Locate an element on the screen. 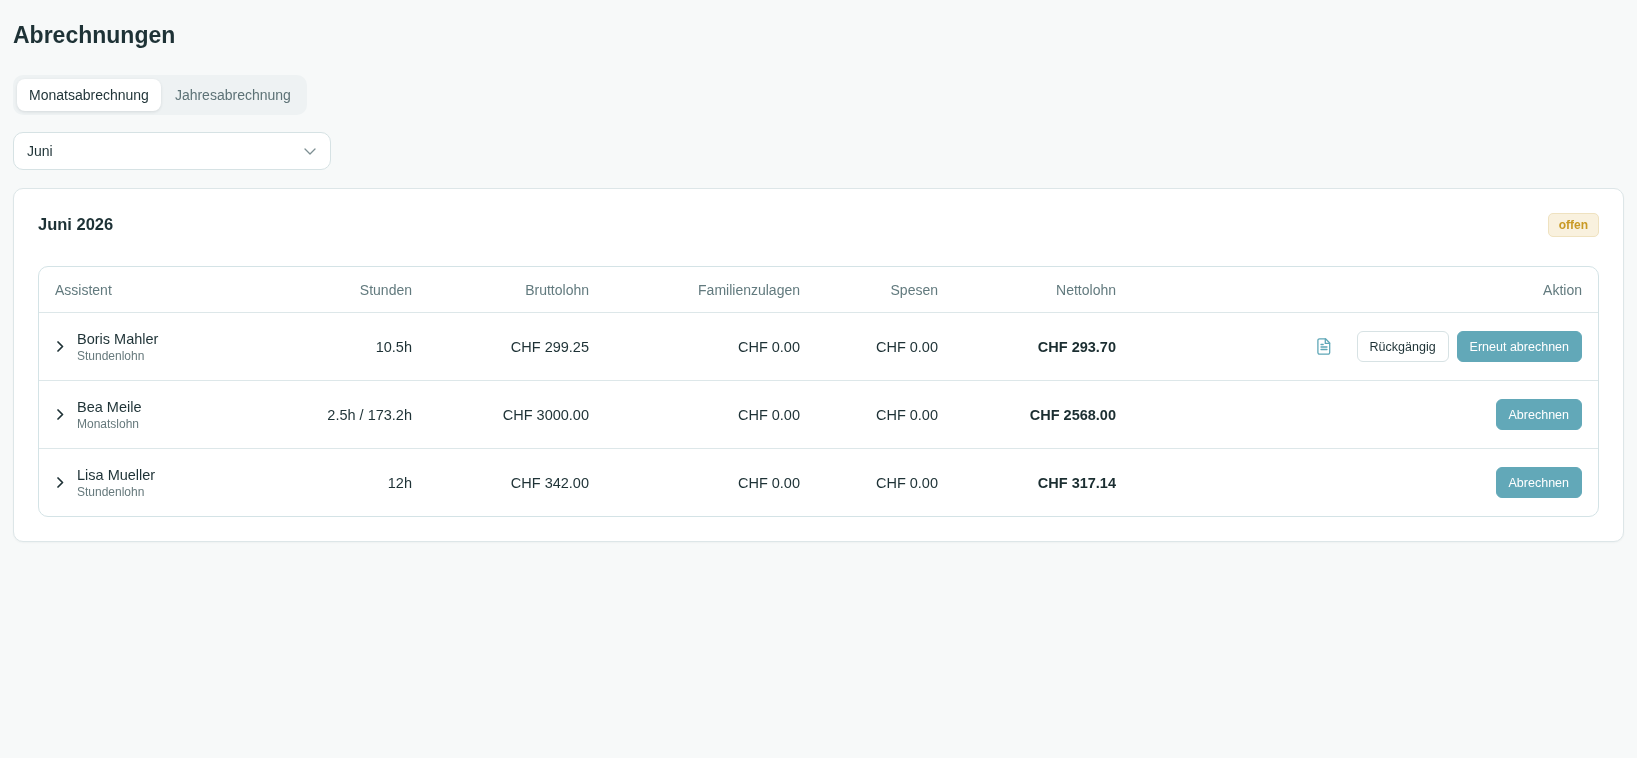  hours-cell: 12h is located at coordinates (399, 482).